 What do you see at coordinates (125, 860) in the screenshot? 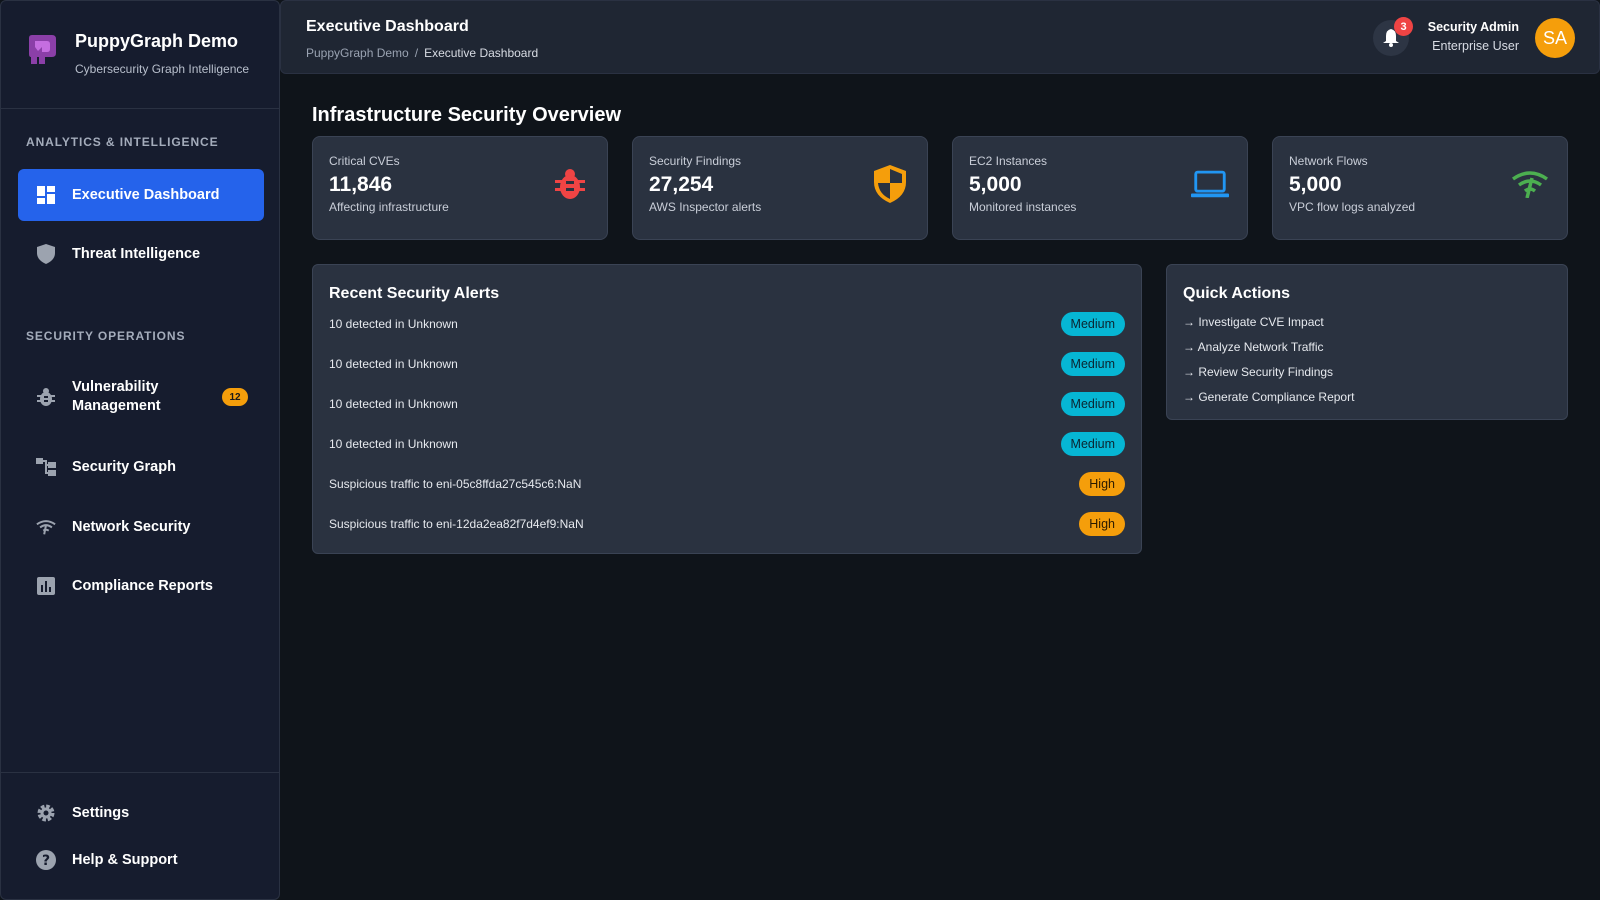
I see `sidebar-item-label: Help & Support` at bounding box center [125, 860].